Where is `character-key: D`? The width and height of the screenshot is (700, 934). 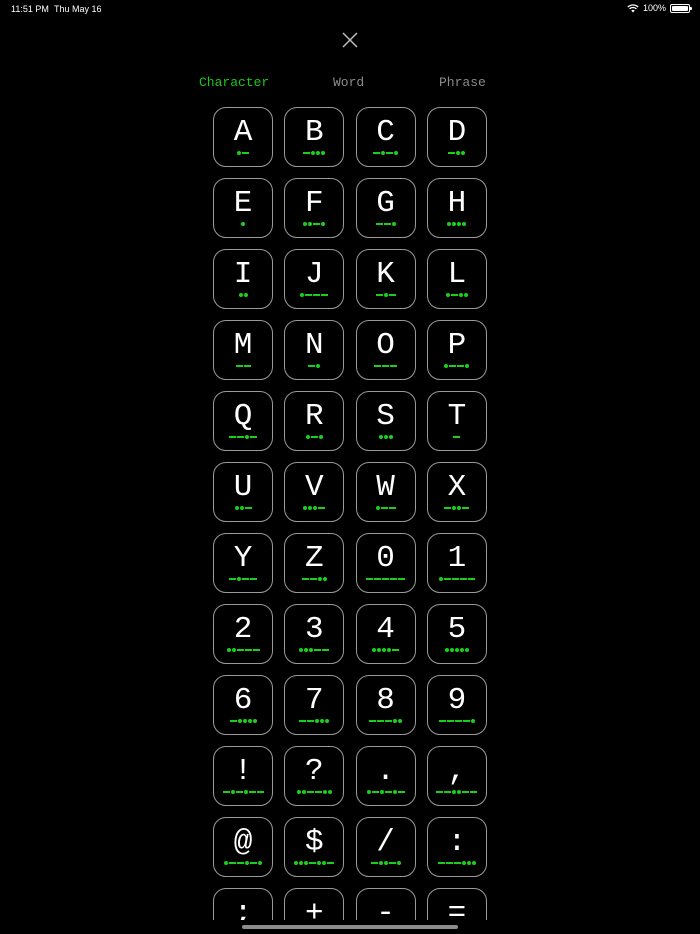 character-key: D is located at coordinates (456, 137).